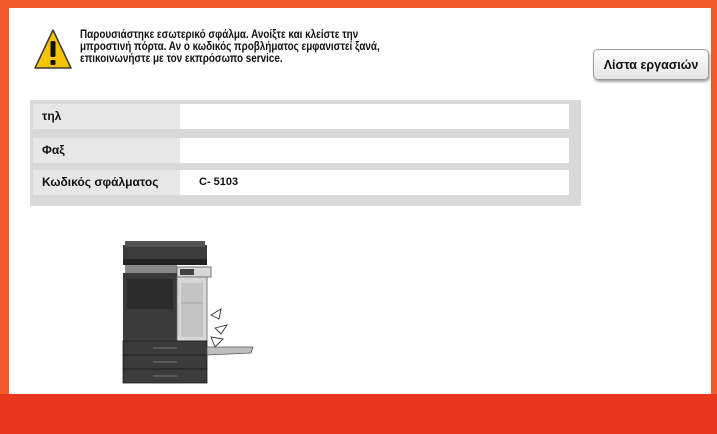 This screenshot has width=717, height=434. Describe the element at coordinates (301, 150) in the screenshot. I see `info-row-fax: Φαξ` at that location.